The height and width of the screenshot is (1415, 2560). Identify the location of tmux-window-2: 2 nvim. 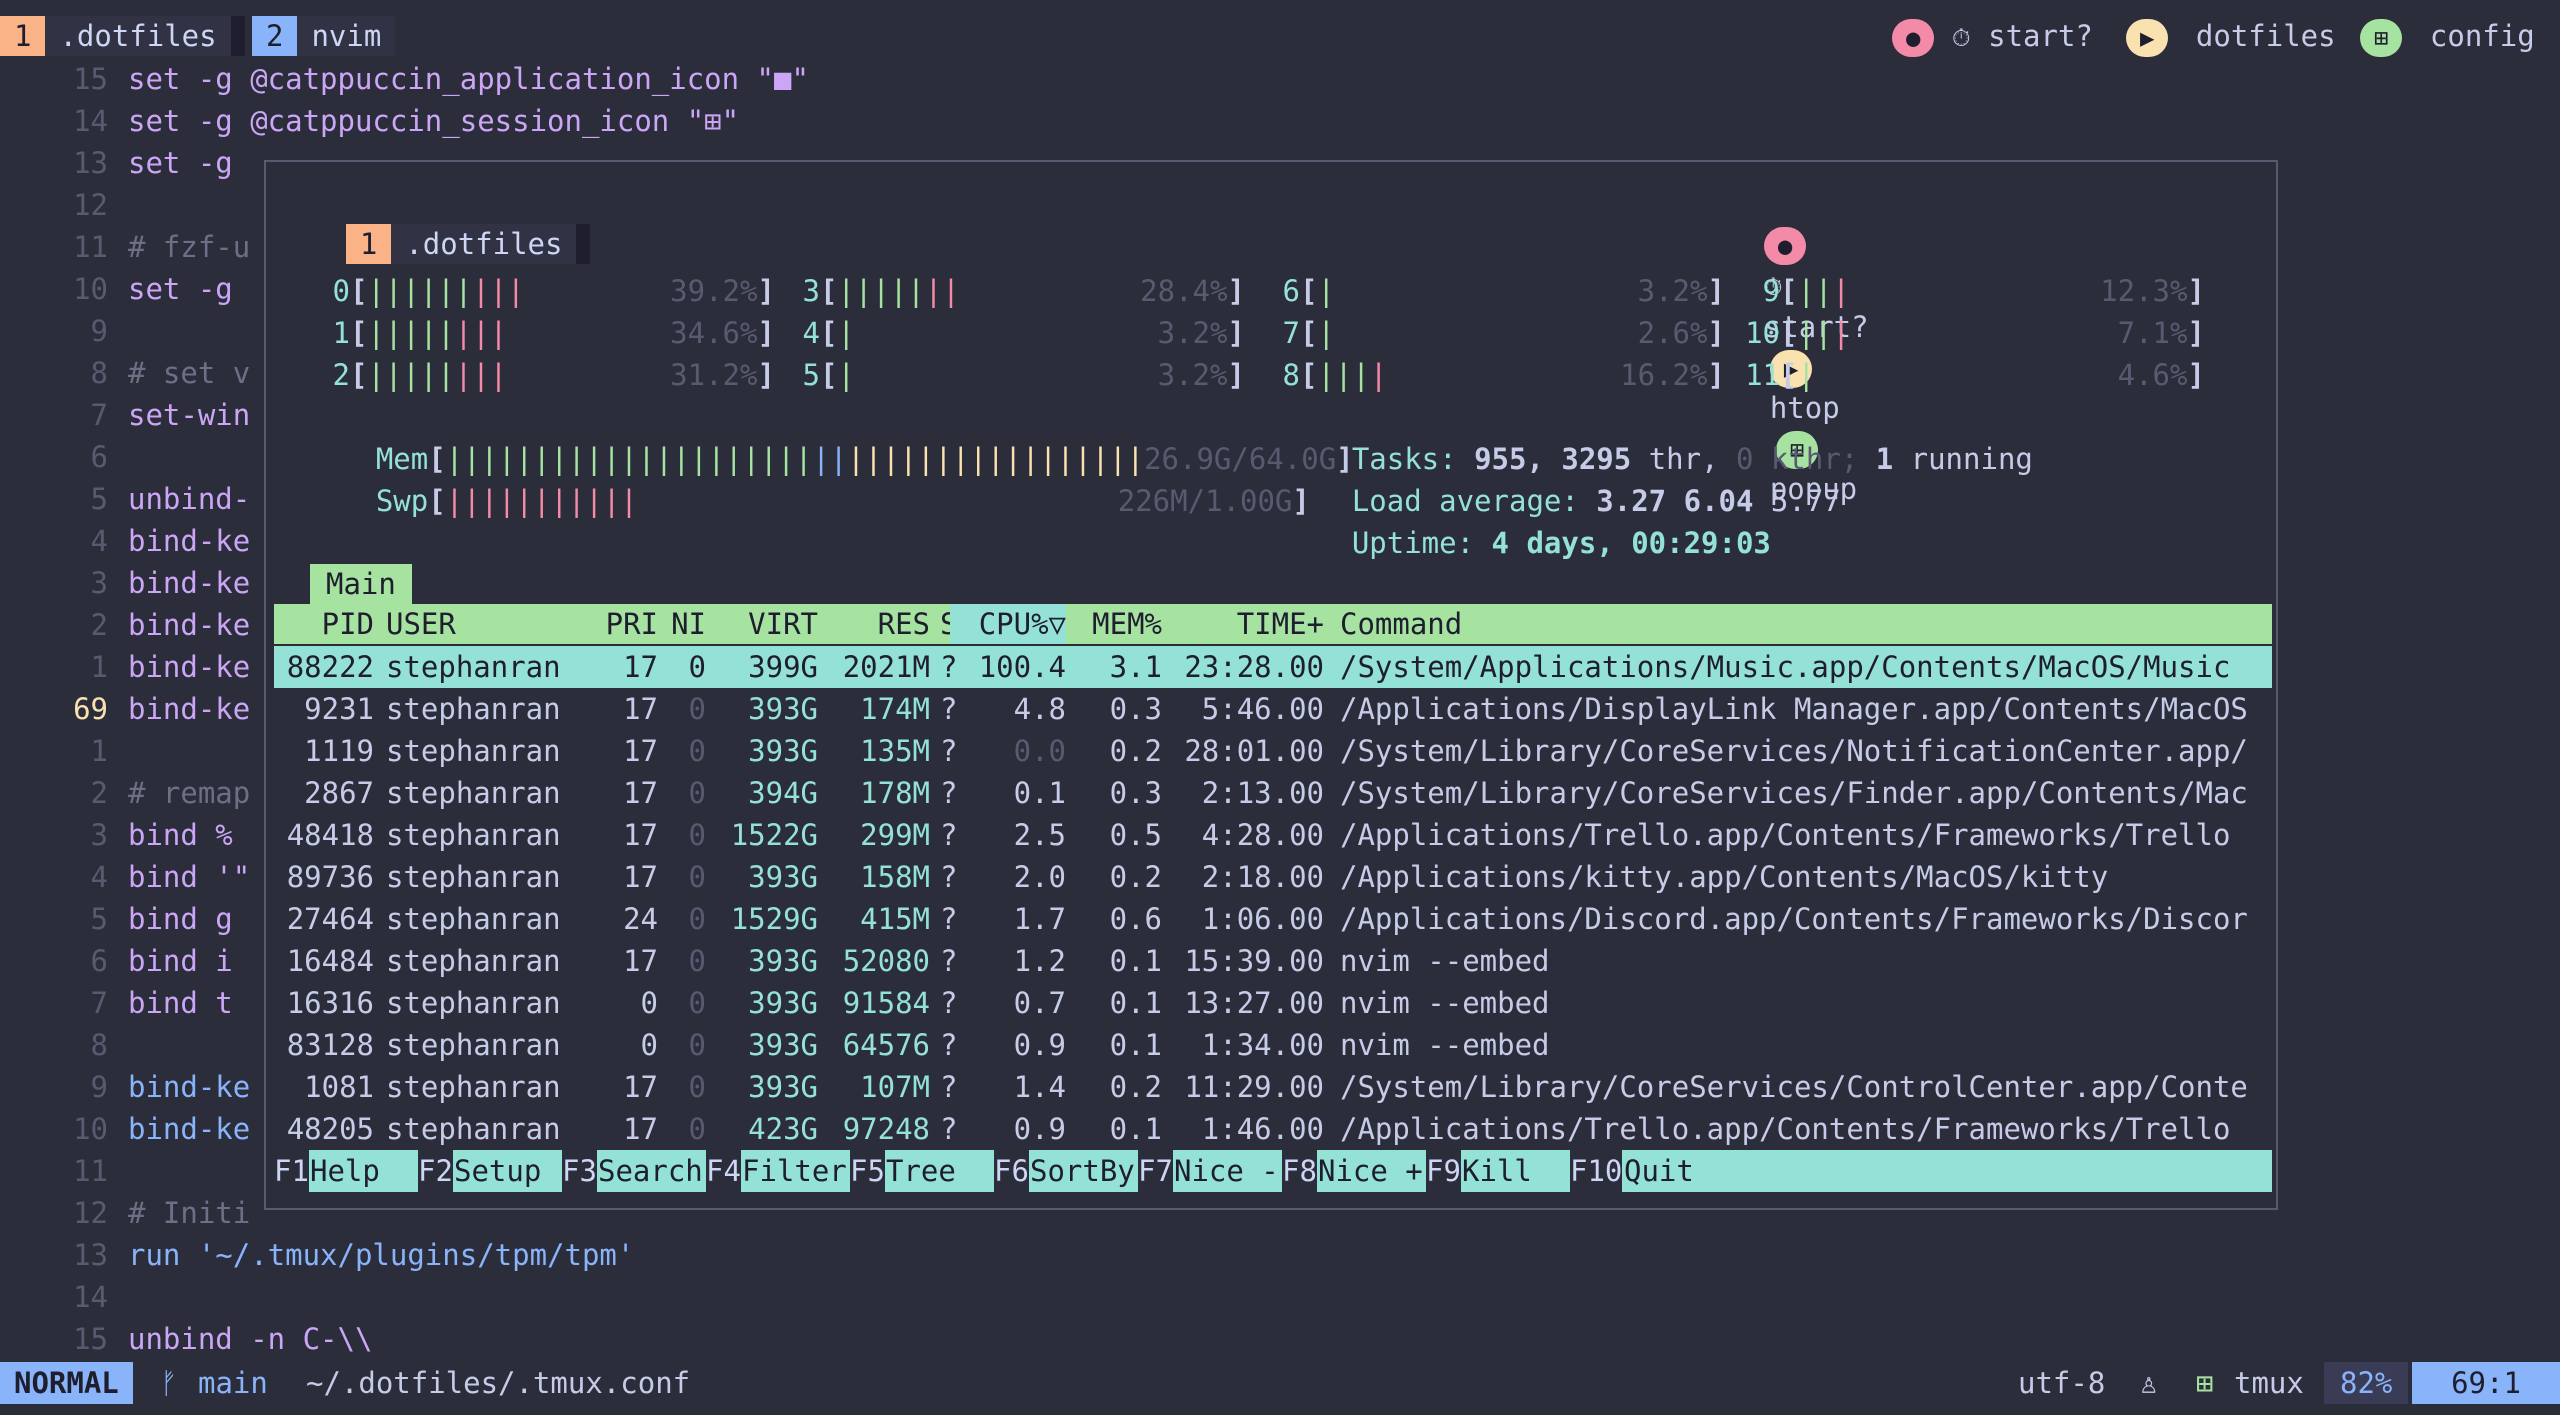
(324, 36).